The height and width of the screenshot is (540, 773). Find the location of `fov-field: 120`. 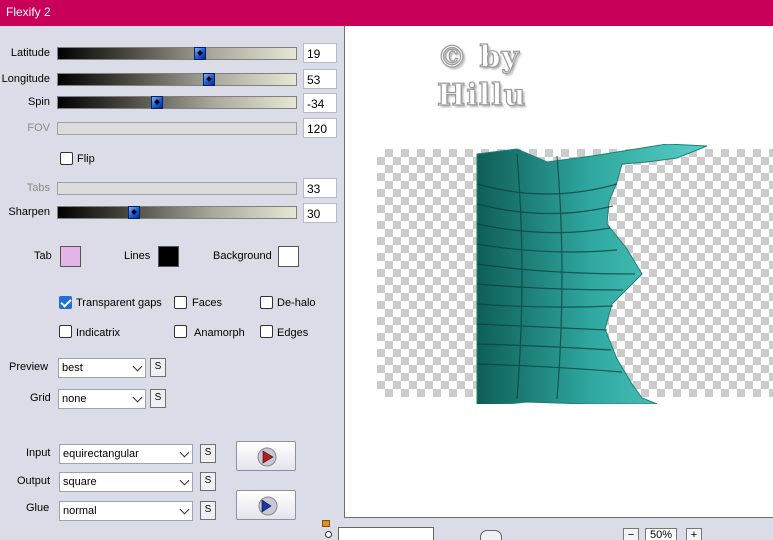

fov-field: 120 is located at coordinates (320, 128).